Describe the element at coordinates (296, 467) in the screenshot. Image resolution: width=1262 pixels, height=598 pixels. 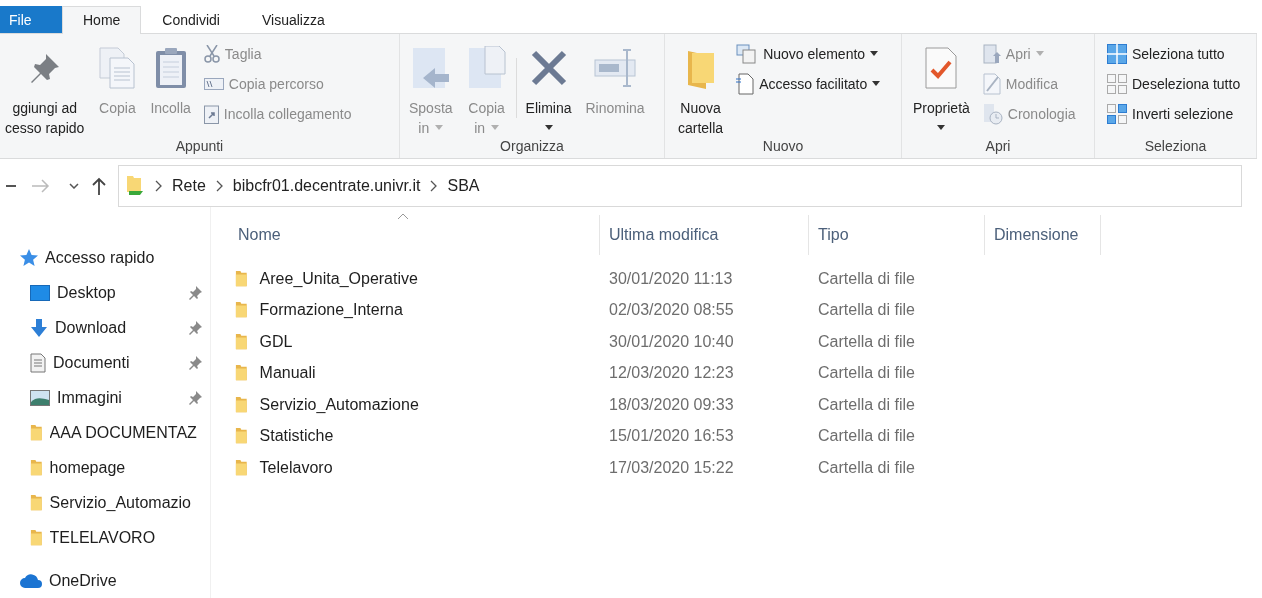
I see `file-name: Telelavoro` at that location.